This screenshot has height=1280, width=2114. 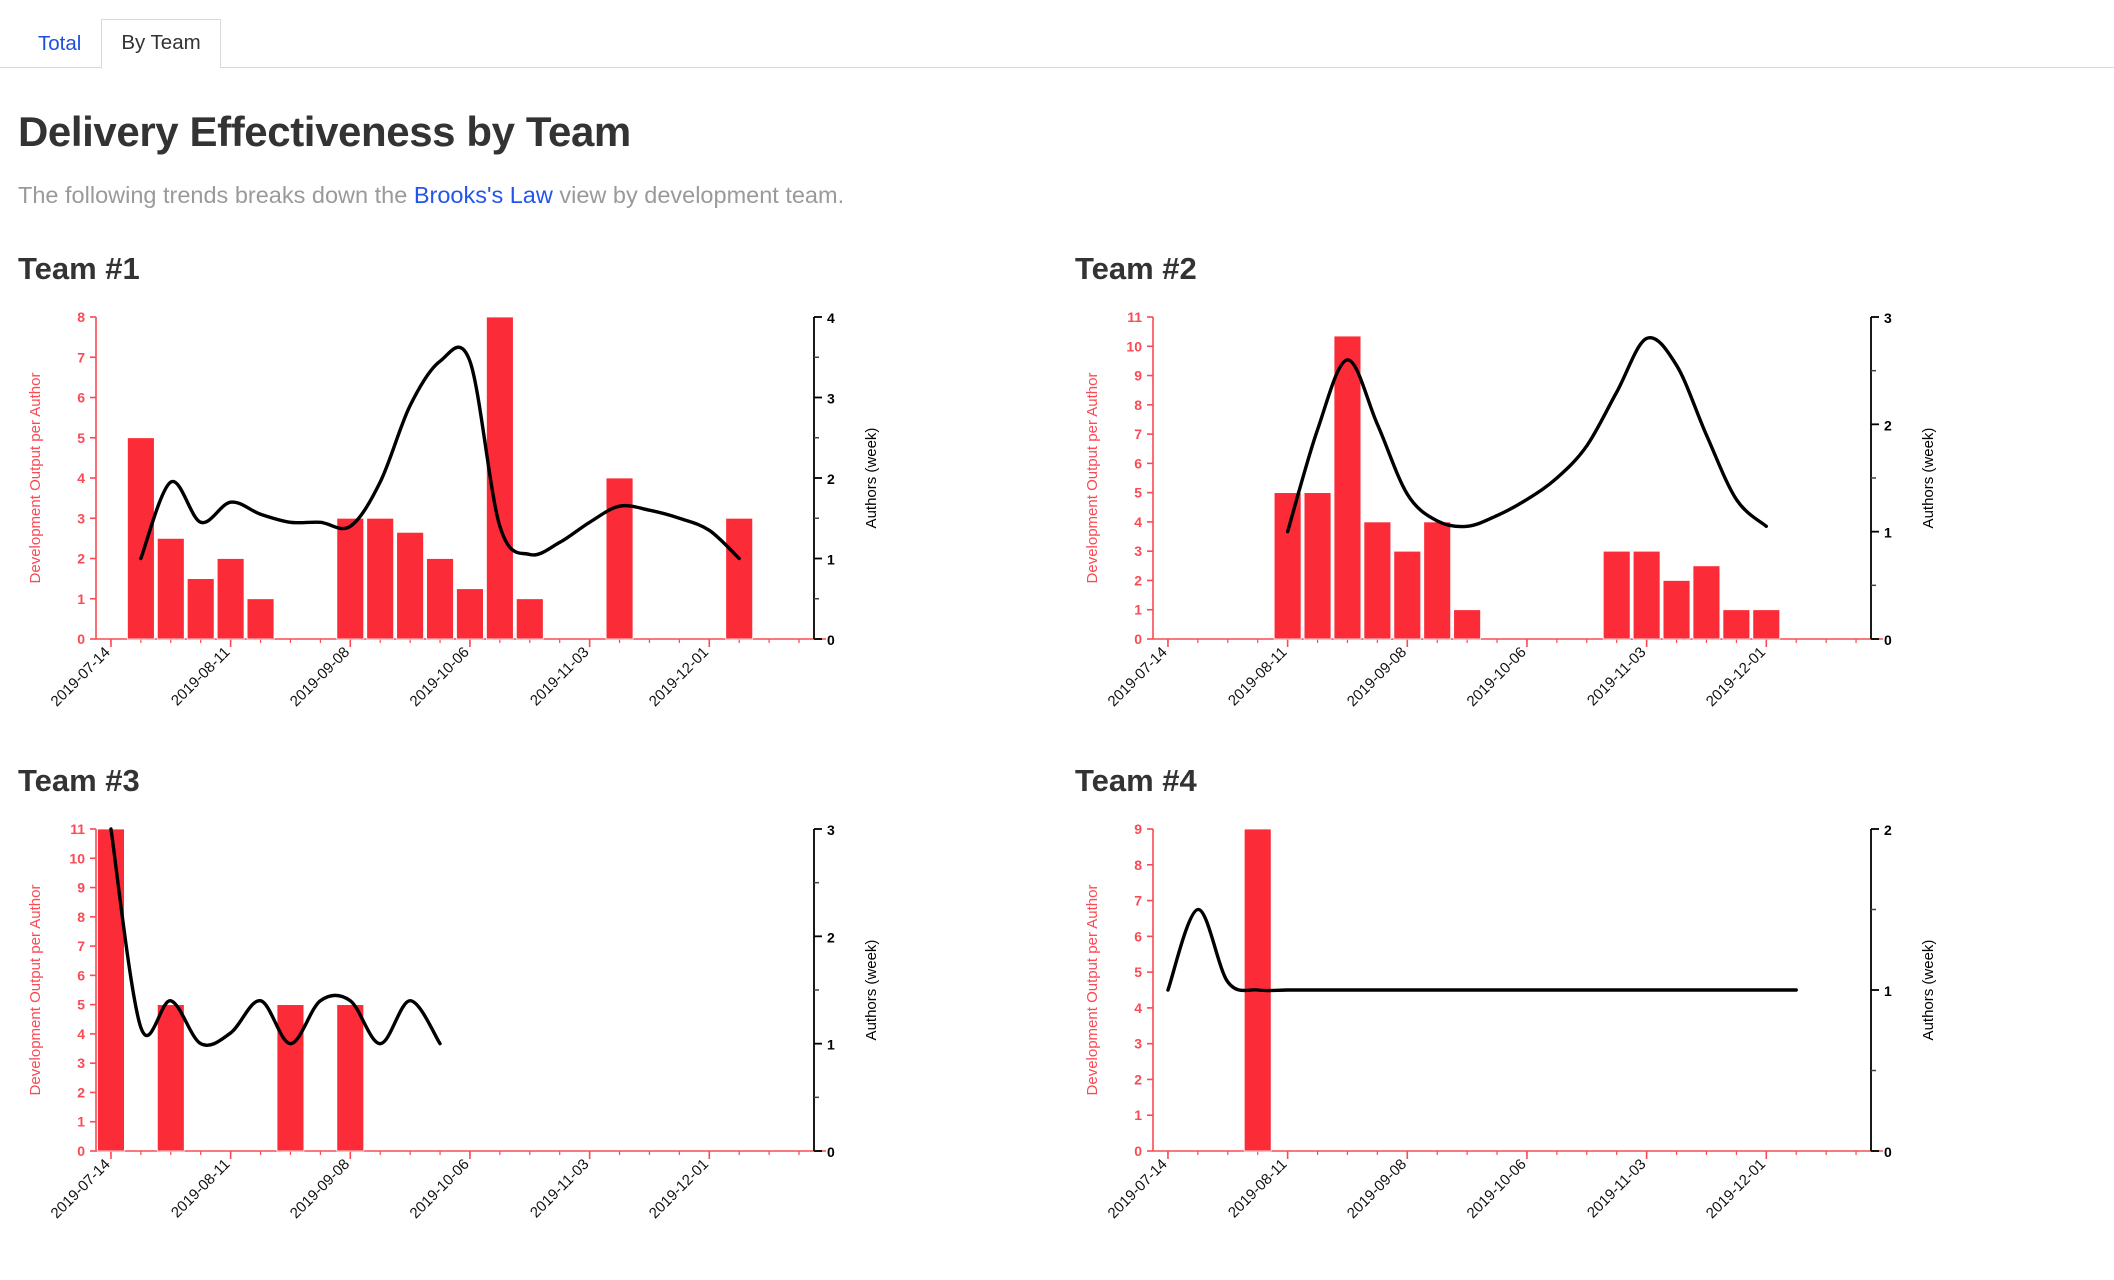 I want to click on chart-title-team-3: Team #3, so click(x=79, y=780).